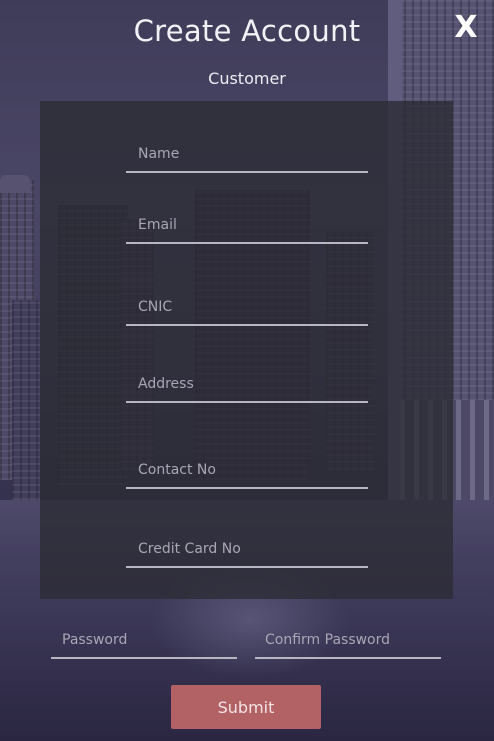 The width and height of the screenshot is (494, 741). I want to click on contact-no-input, so click(247, 470).